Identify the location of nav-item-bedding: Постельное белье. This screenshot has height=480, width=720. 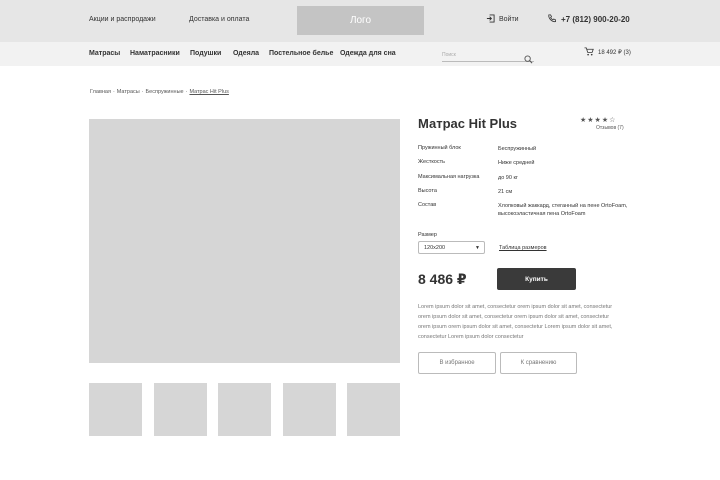
(301, 53).